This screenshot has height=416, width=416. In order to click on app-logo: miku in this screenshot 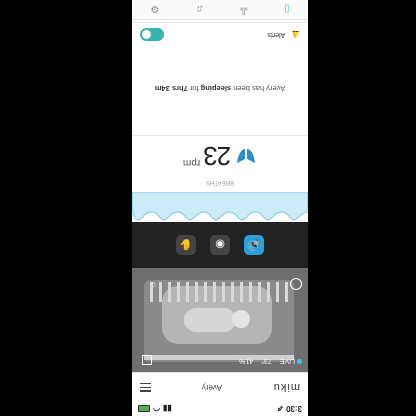, I will do `click(286, 387)`.